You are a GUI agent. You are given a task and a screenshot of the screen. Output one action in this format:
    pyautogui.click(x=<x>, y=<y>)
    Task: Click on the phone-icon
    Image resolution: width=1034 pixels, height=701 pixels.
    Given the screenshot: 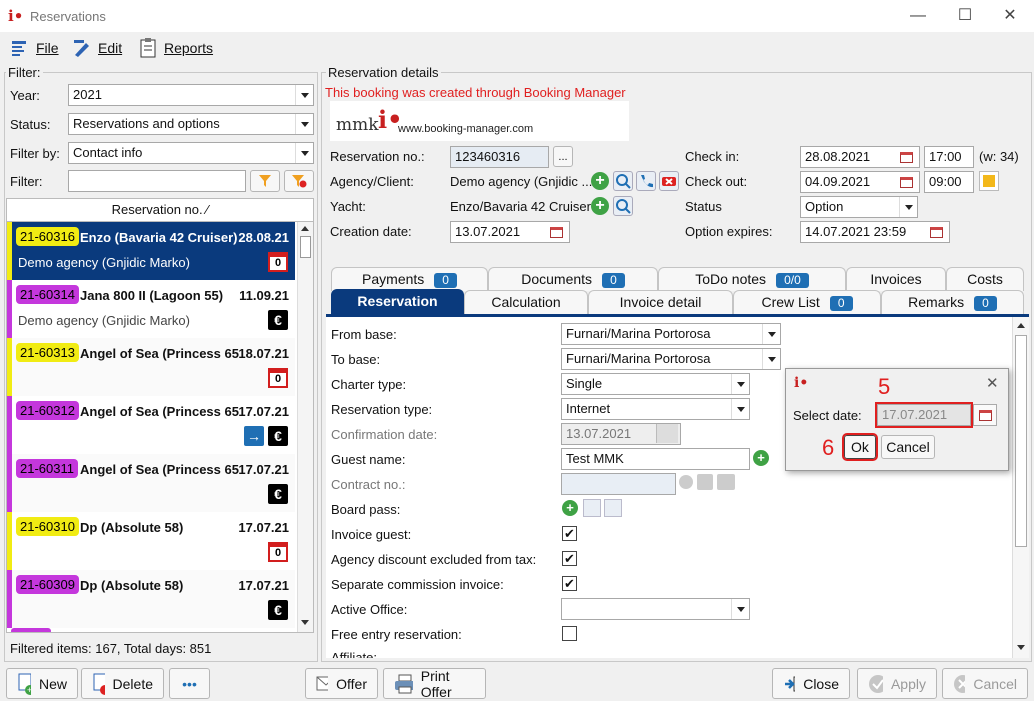 What is the action you would take?
    pyautogui.click(x=646, y=181)
    